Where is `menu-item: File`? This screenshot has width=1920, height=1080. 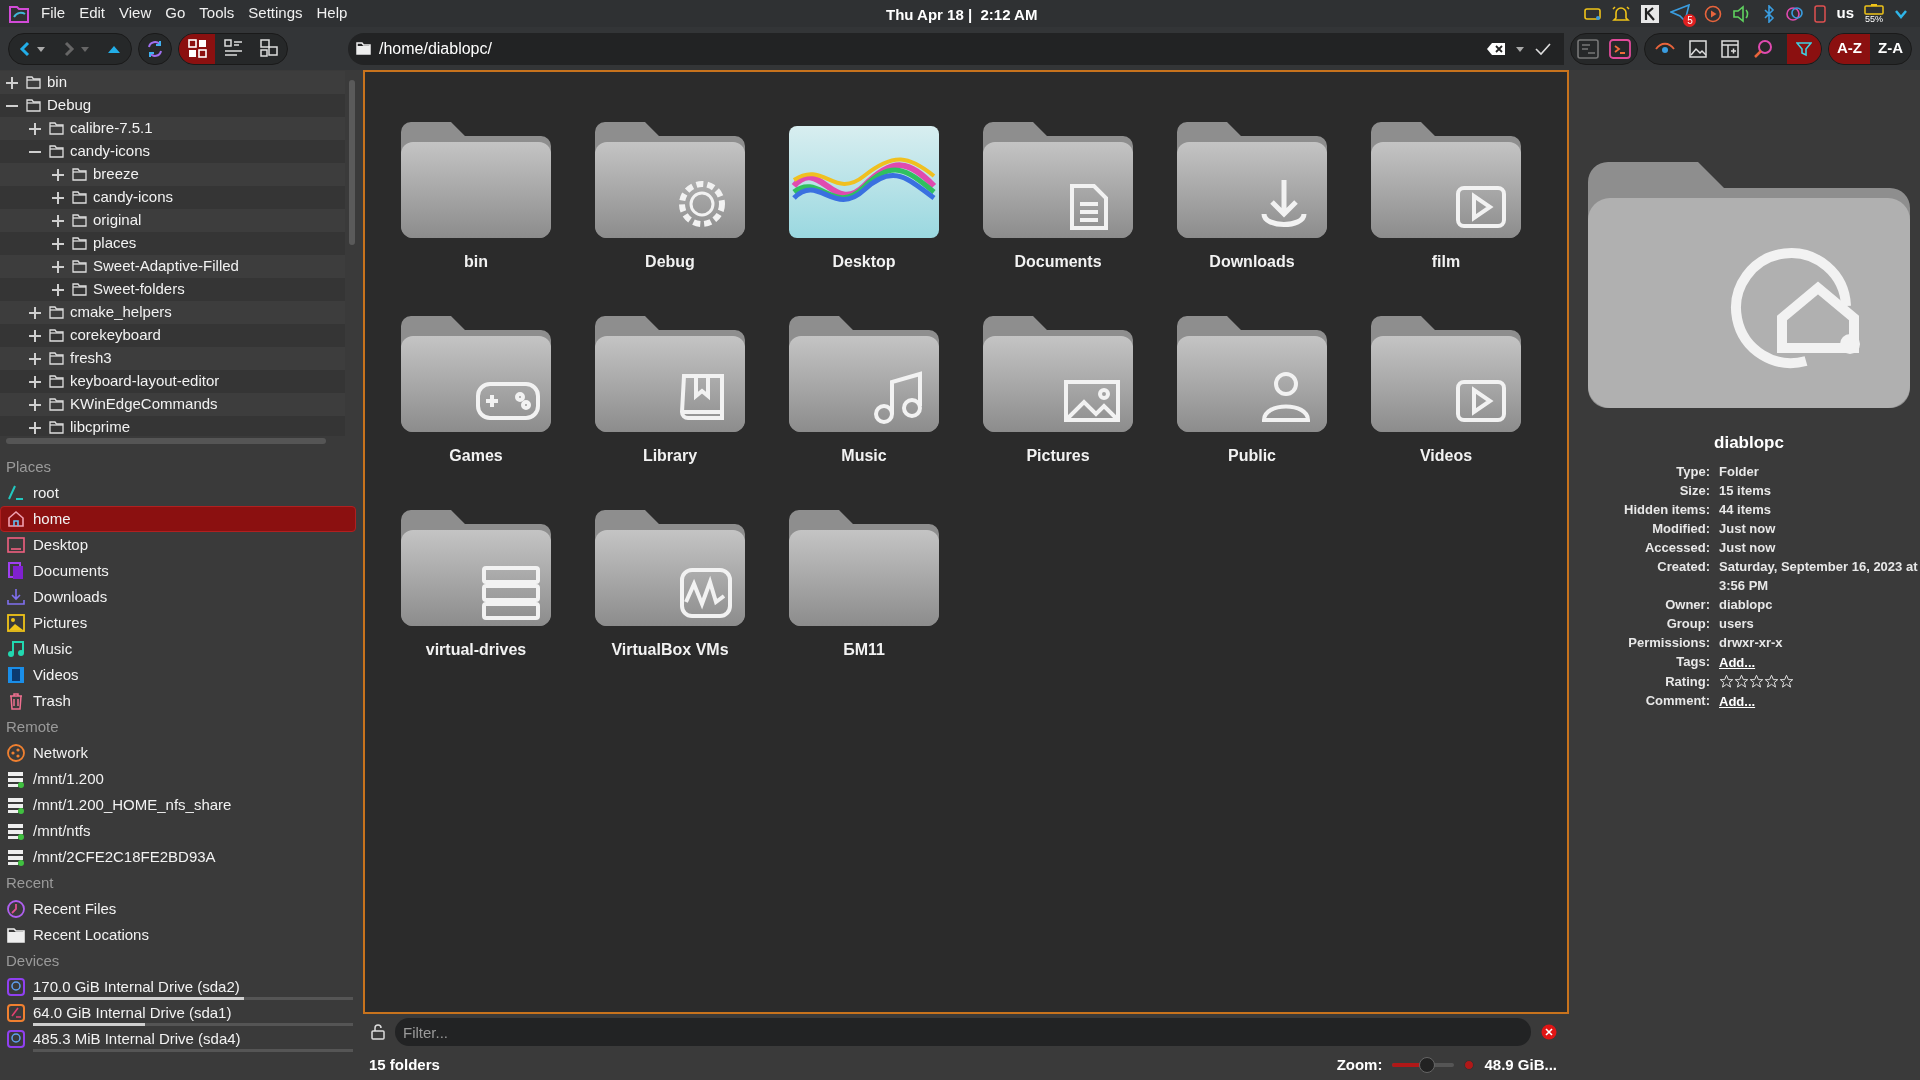
menu-item: File is located at coordinates (53, 13).